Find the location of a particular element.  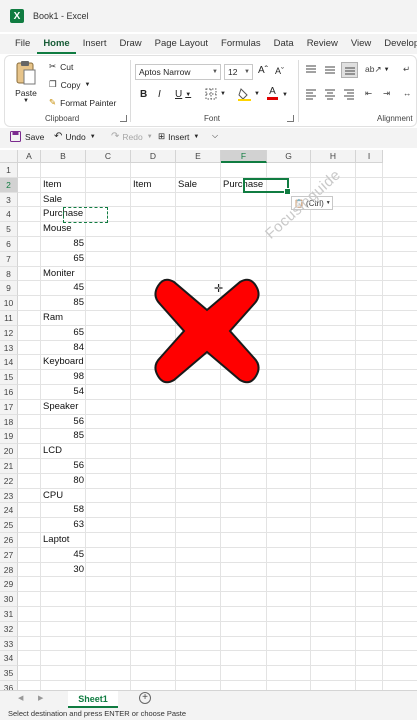

row-header-30: 30 is located at coordinates (9, 599).